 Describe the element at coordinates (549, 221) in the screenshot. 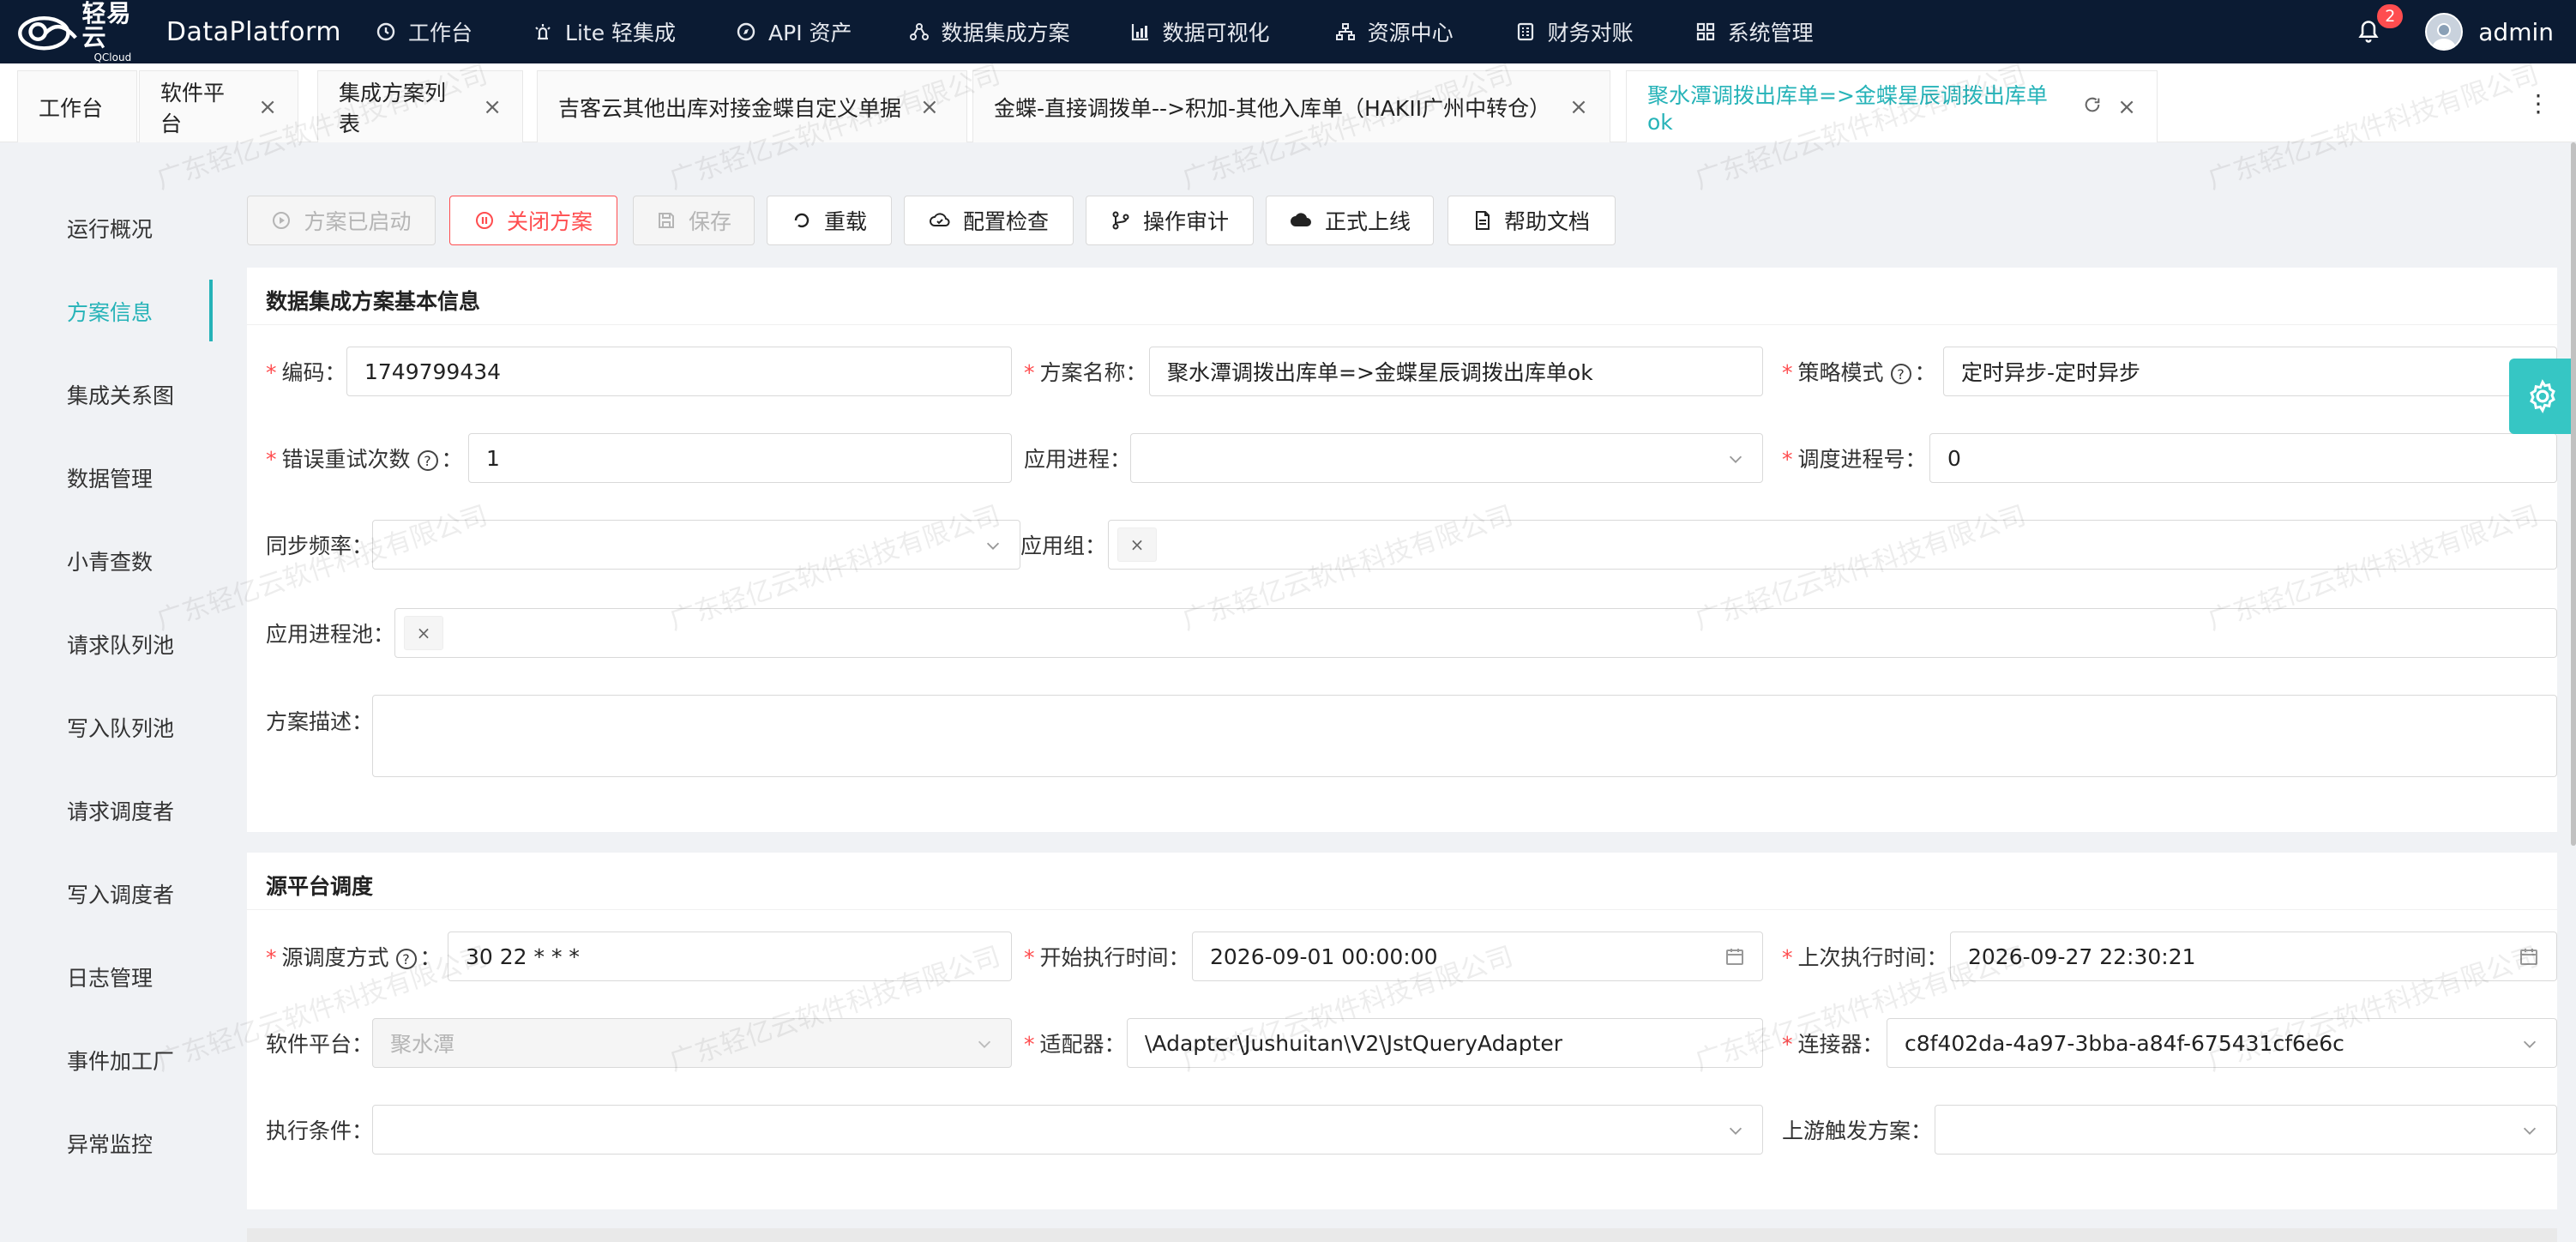

I see `button-label: 关闭方案` at that location.